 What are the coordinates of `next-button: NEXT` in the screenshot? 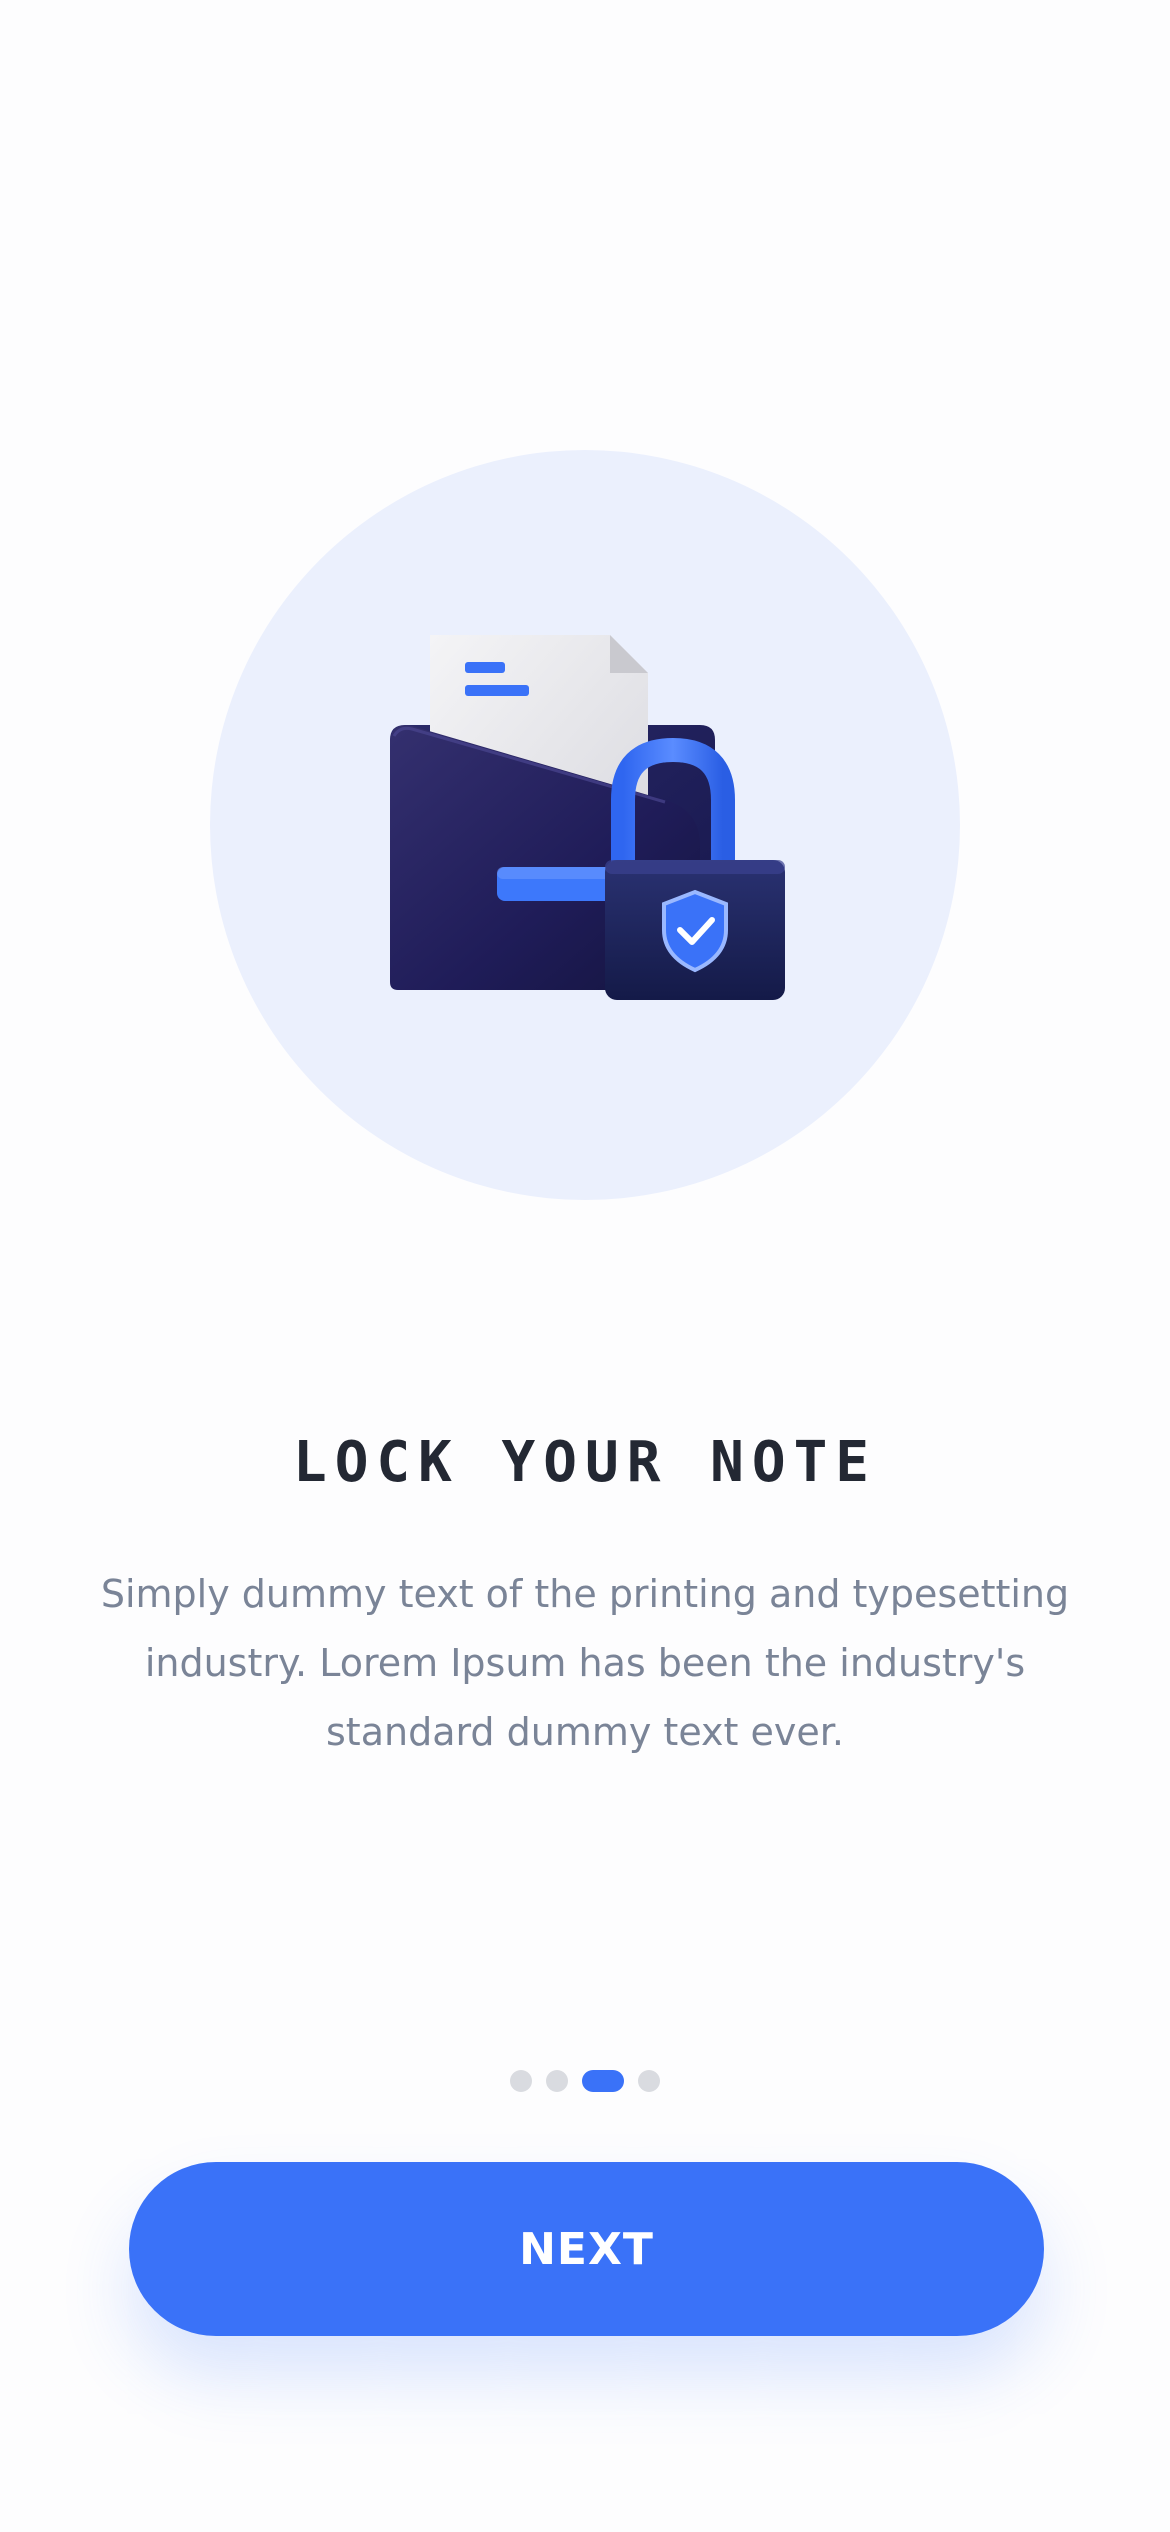 It's located at (586, 2249).